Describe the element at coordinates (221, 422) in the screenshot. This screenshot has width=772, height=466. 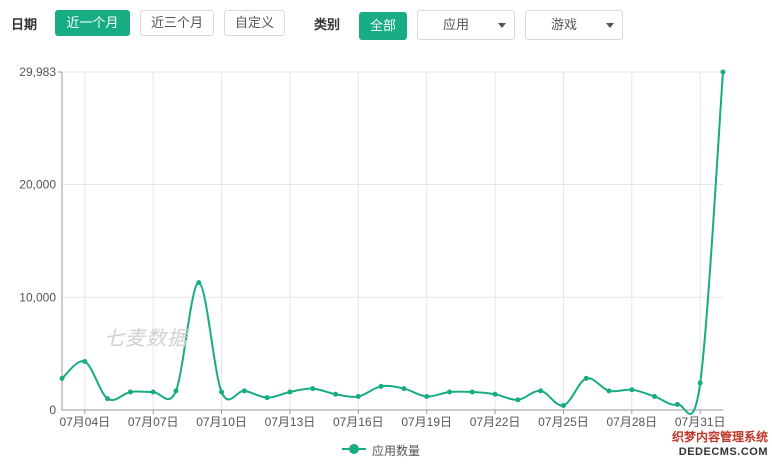
I see `x-tick-label: 07月10日` at that location.